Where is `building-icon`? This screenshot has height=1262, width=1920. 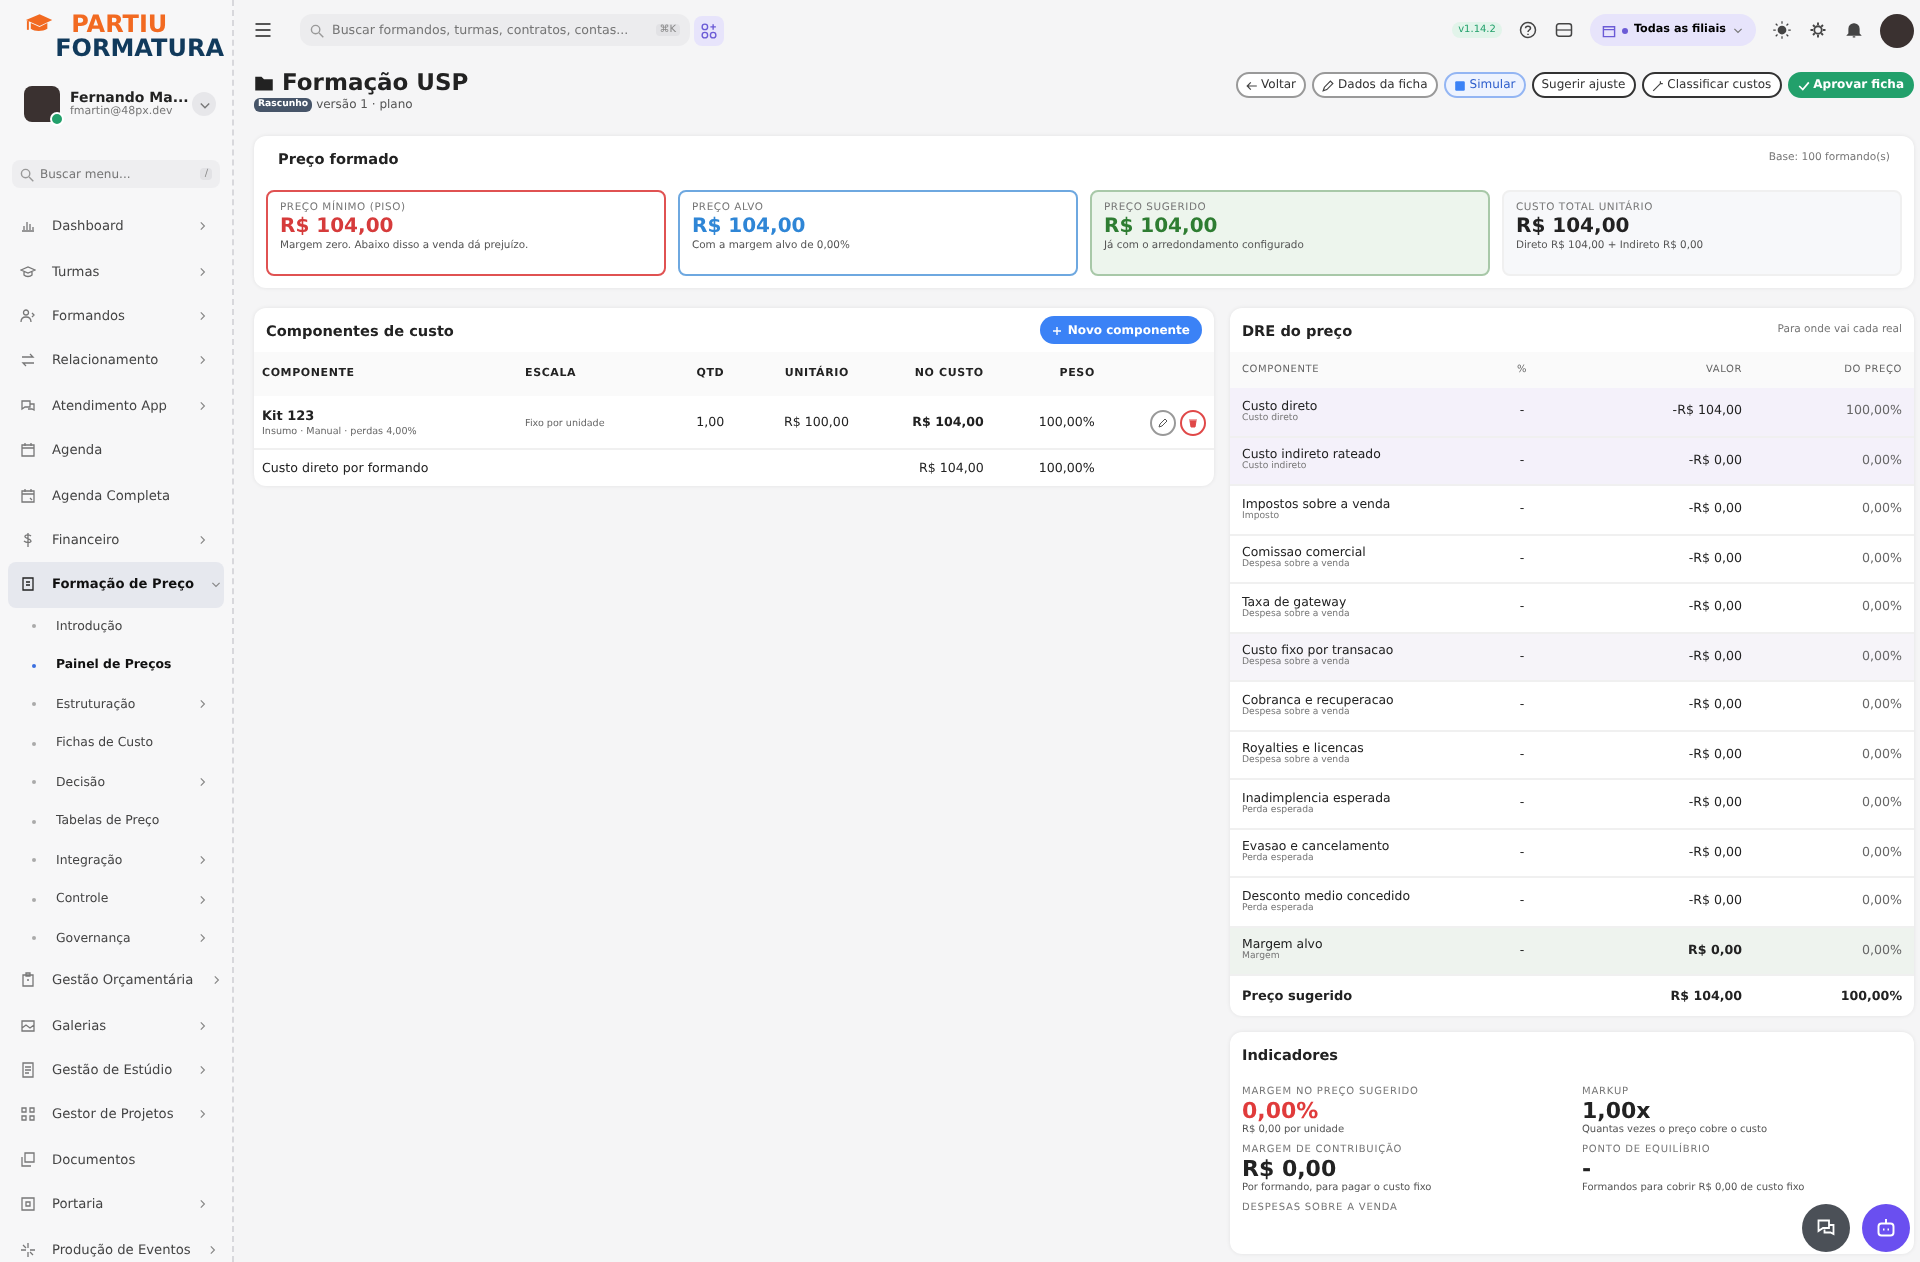 building-icon is located at coordinates (28, 1204).